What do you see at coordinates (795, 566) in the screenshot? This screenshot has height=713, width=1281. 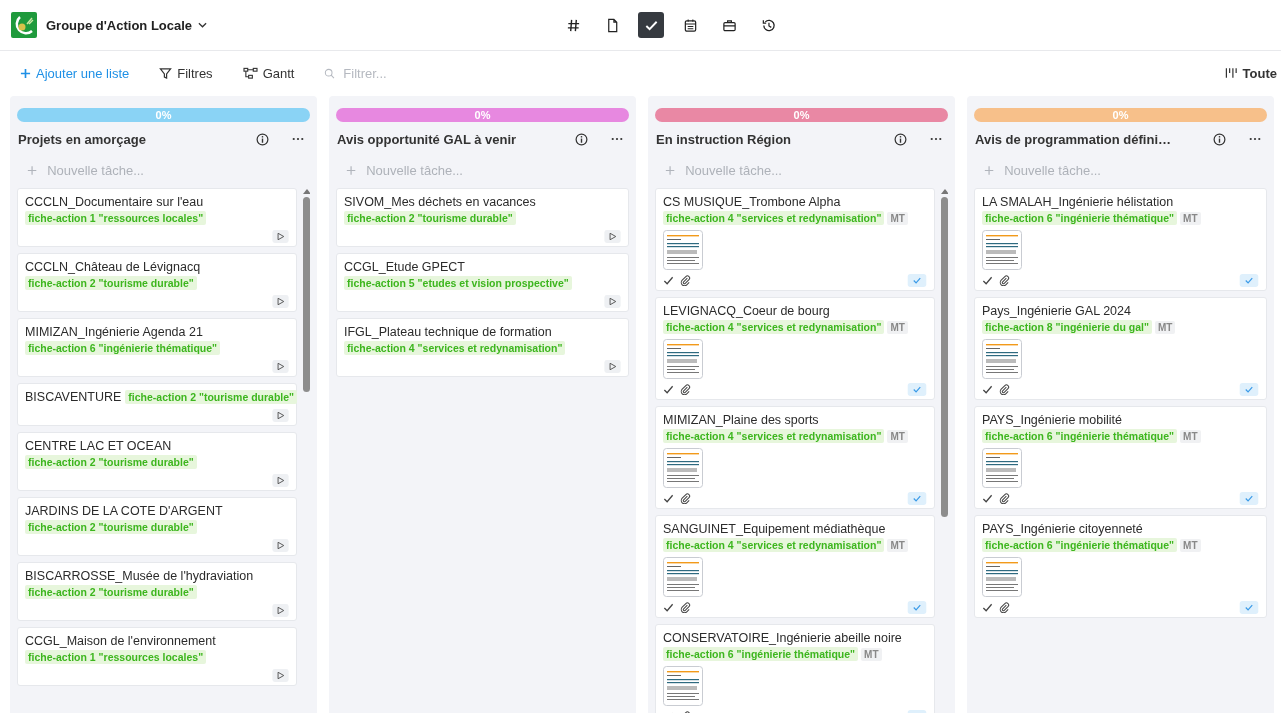 I see `task-card: SANGUINET_Equipement médiathèque fiche-action 4 "services et redynamisation" MT` at bounding box center [795, 566].